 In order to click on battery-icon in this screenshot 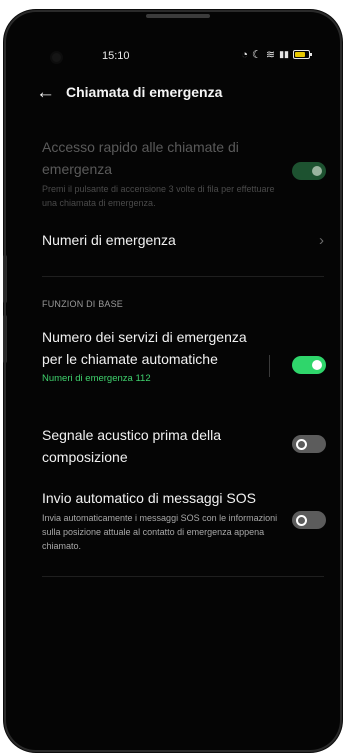, I will do `click(302, 54)`.